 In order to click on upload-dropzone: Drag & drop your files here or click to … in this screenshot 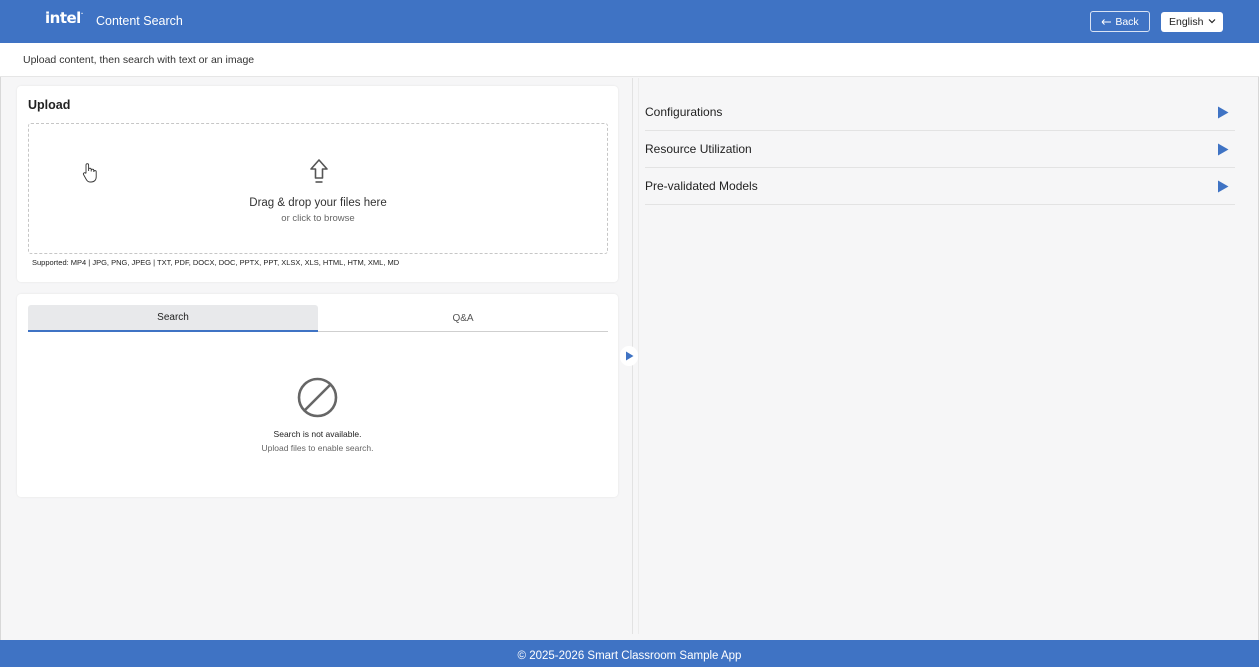, I will do `click(318, 188)`.